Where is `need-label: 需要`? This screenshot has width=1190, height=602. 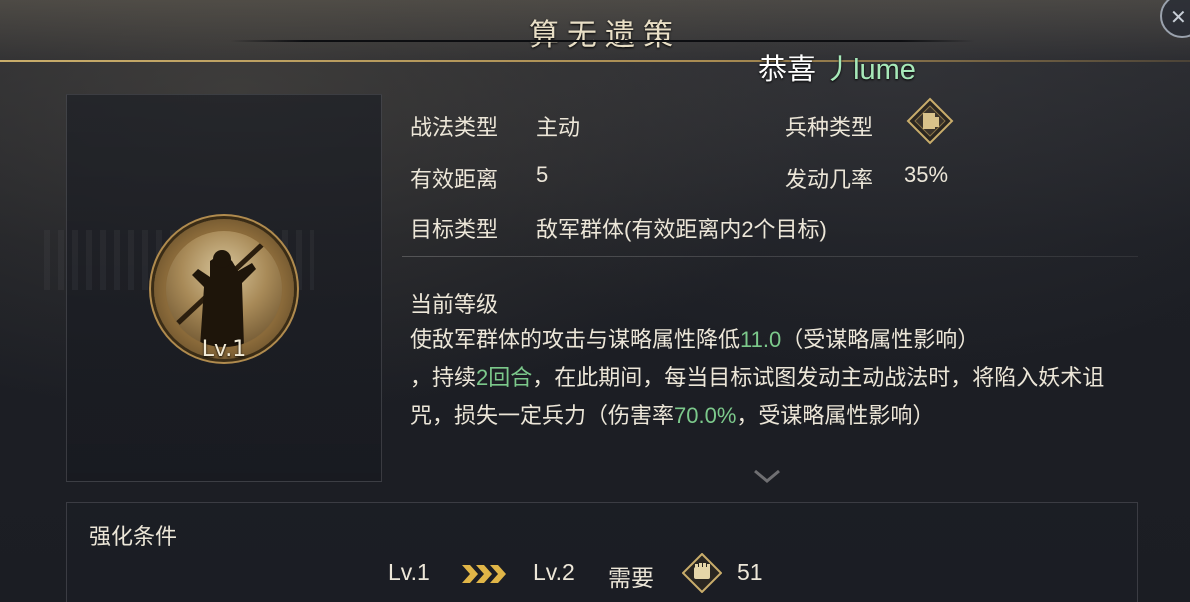
need-label: 需要 is located at coordinates (631, 578).